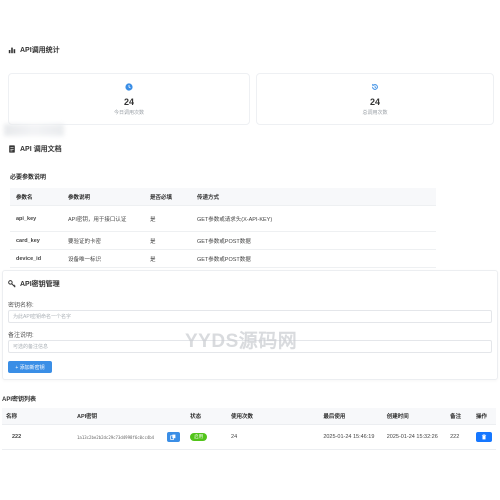  I want to click on blurred-logo, so click(34, 130).